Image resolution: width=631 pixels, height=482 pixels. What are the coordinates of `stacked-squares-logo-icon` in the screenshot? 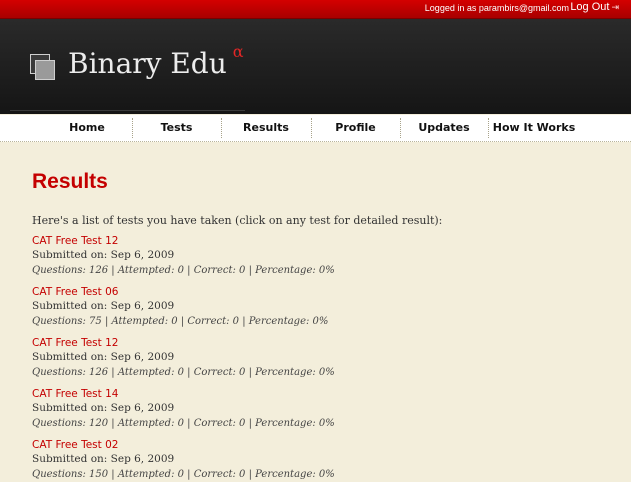 It's located at (43, 67).